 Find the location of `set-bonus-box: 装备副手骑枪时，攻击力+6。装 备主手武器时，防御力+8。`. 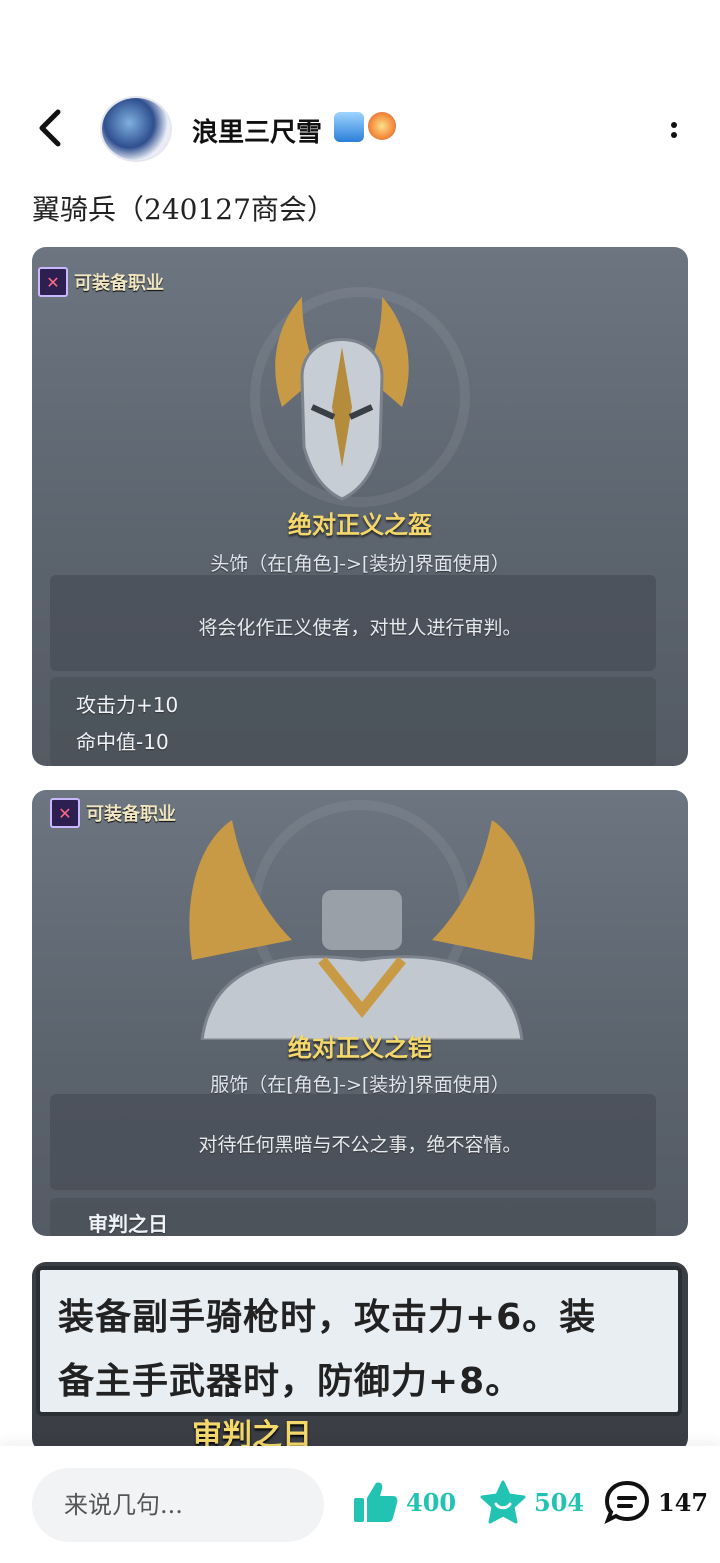

set-bonus-box: 装备副手骑枪时，攻击力+6。装 备主手武器时，防御力+8。 is located at coordinates (359, 1341).